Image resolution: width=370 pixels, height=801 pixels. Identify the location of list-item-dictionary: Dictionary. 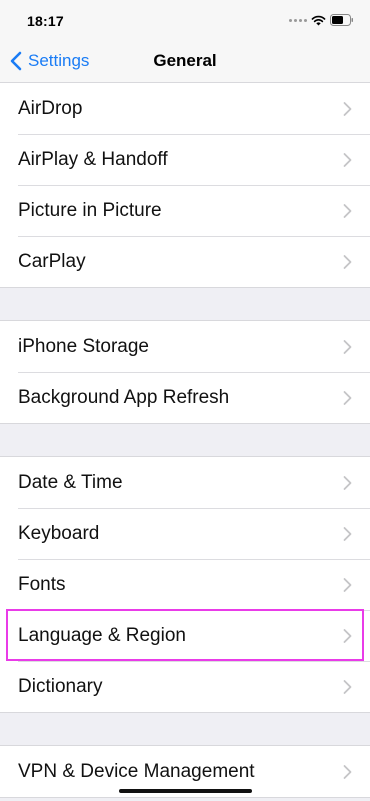
(185, 686).